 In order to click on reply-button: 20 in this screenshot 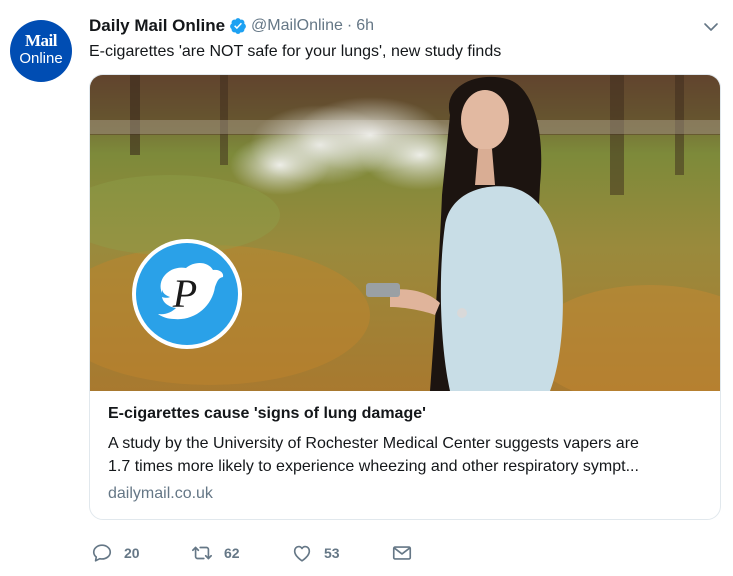, I will do `click(115, 553)`.